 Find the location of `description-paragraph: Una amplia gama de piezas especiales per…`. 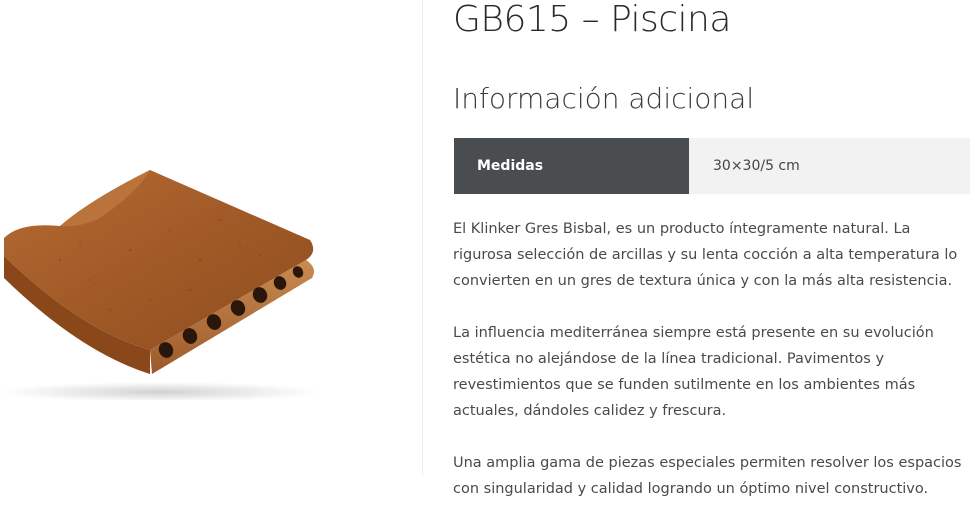

description-paragraph: Una amplia gama de piezas especiales per… is located at coordinates (707, 476).